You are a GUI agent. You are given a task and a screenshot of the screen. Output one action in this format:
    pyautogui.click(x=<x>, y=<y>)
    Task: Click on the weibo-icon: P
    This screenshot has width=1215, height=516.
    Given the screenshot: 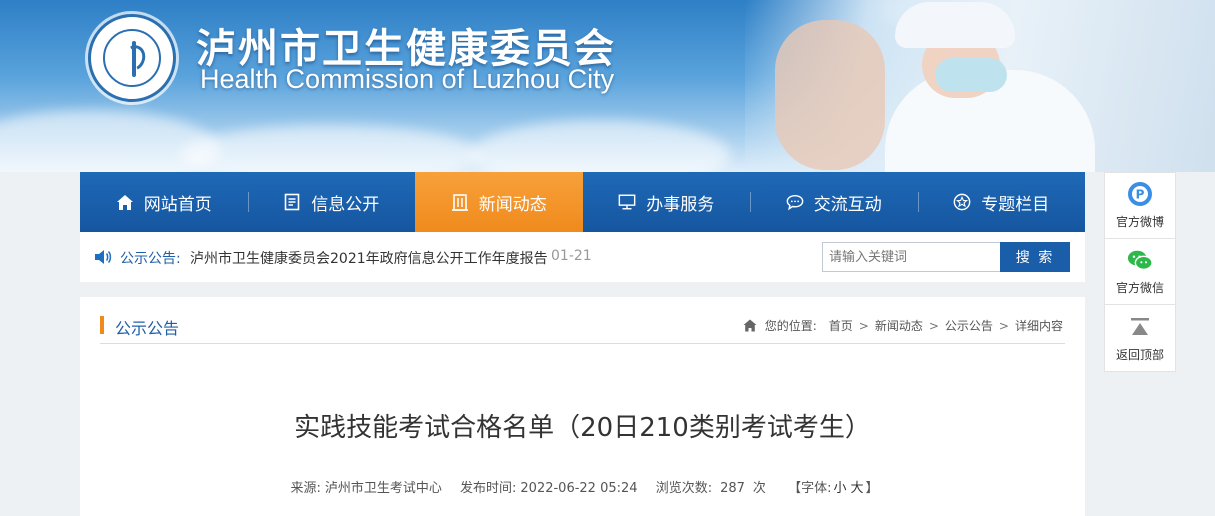 What is the action you would take?
    pyautogui.click(x=1140, y=194)
    